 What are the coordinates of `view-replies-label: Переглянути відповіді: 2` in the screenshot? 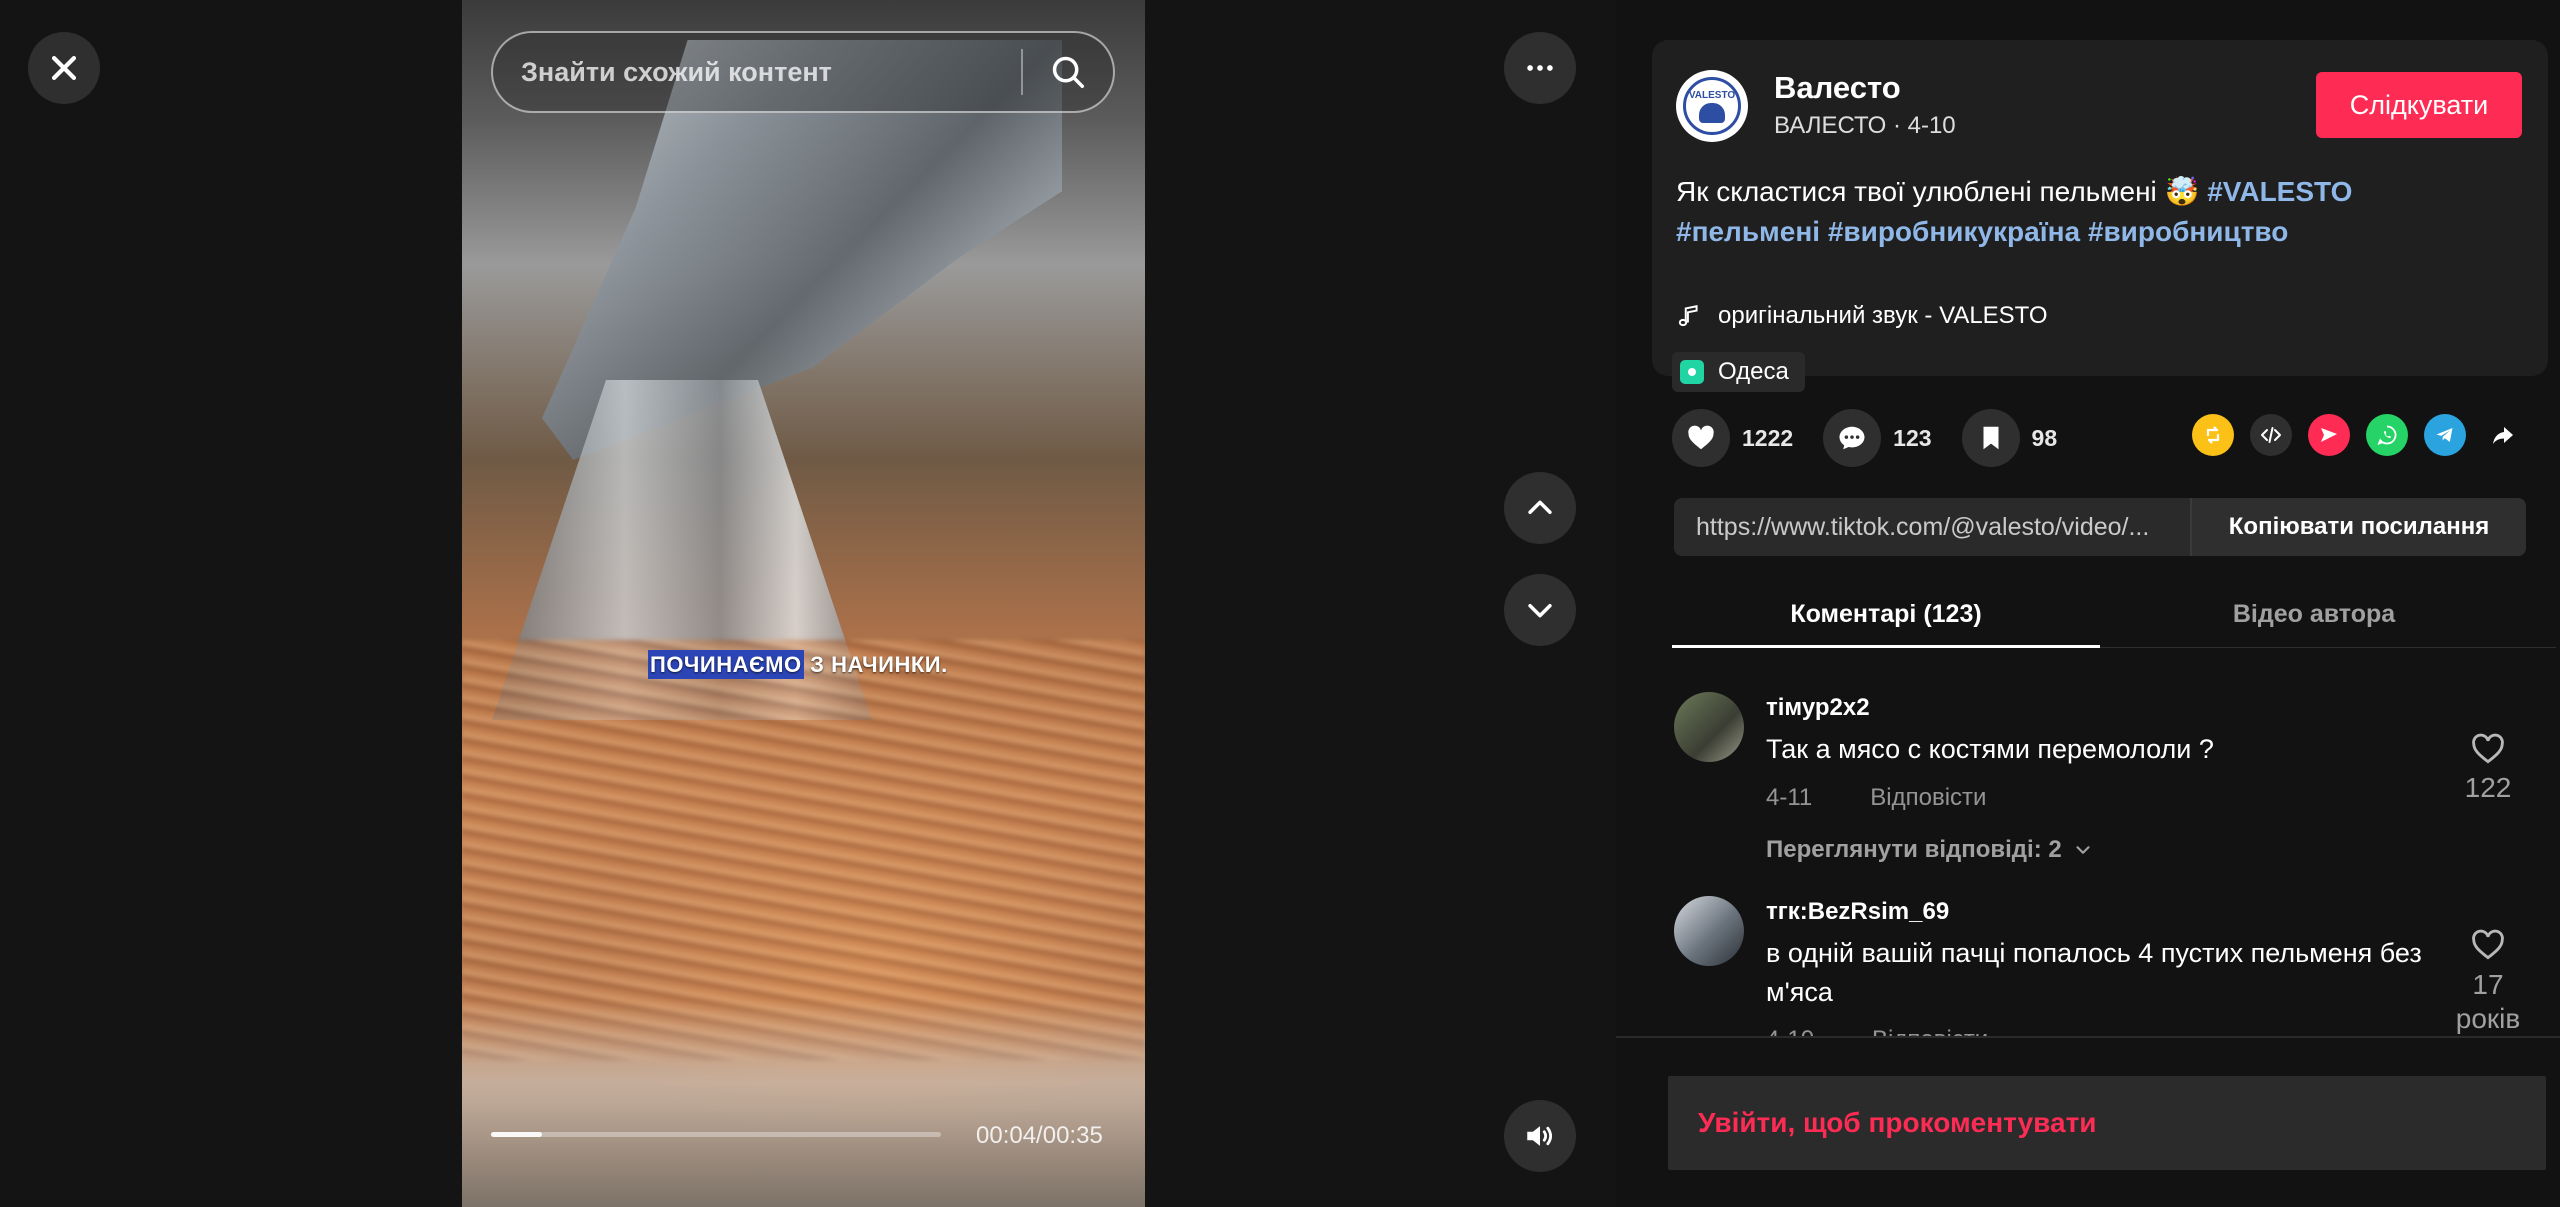 It's located at (1914, 849).